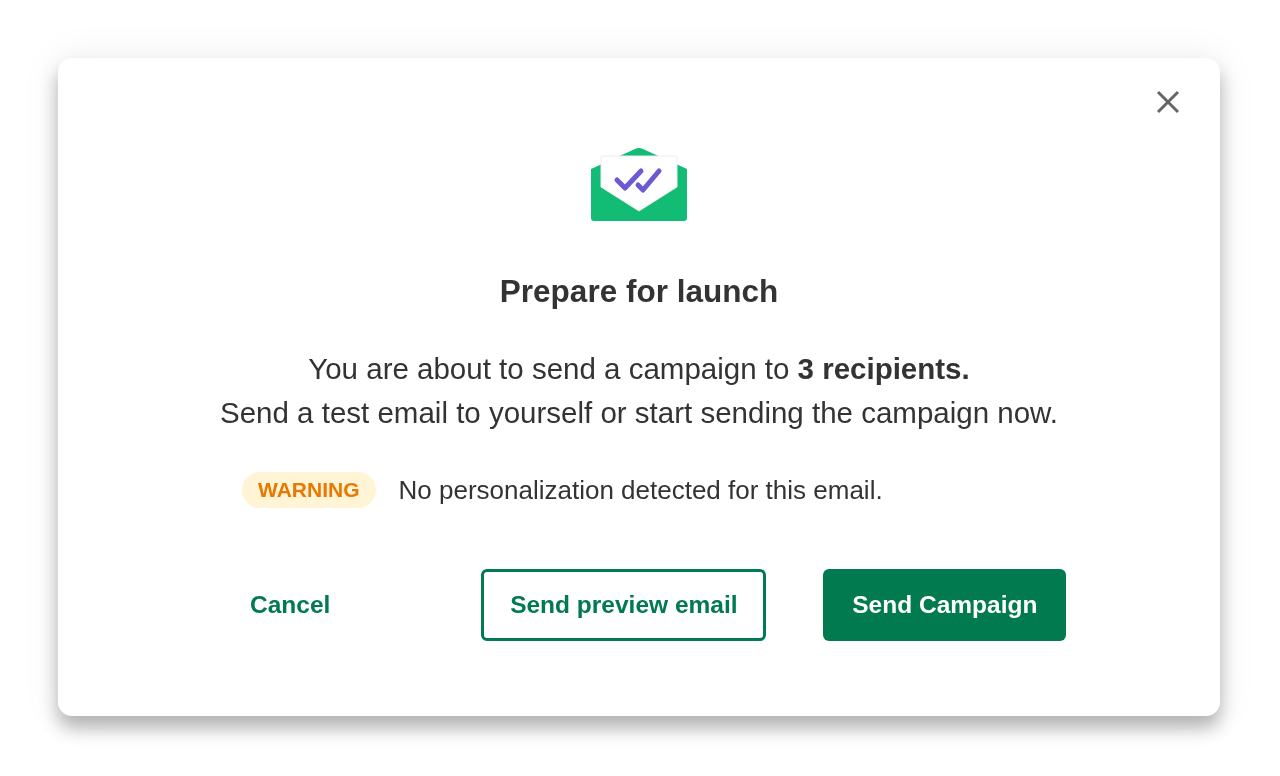 This screenshot has width=1280, height=776. Describe the element at coordinates (309, 490) in the screenshot. I see `warning-badge: WARNING` at that location.